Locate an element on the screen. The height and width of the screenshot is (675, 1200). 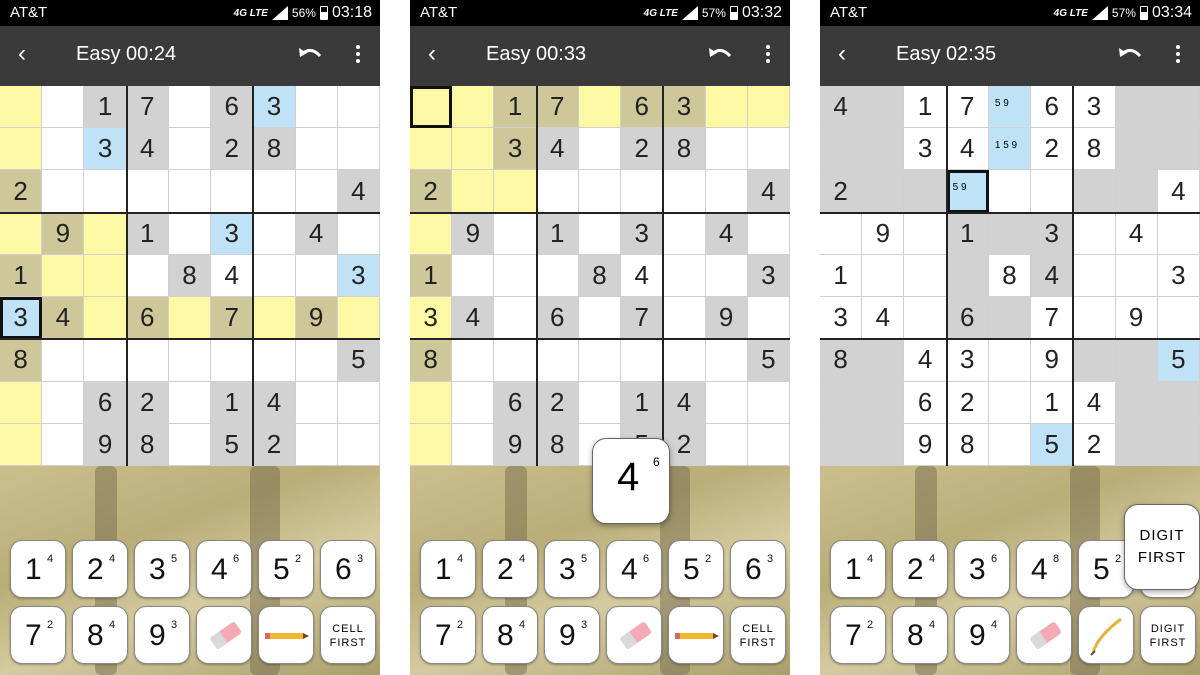
overflow-menu-icon is located at coordinates (358, 55).